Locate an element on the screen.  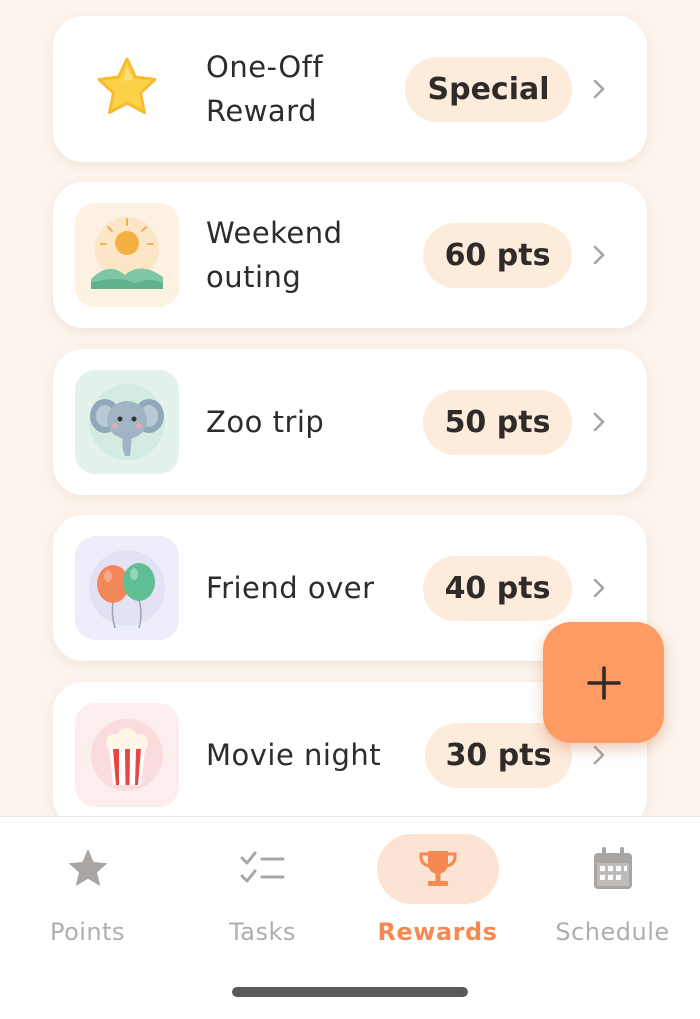
nav-label: Rewards is located at coordinates (437, 932).